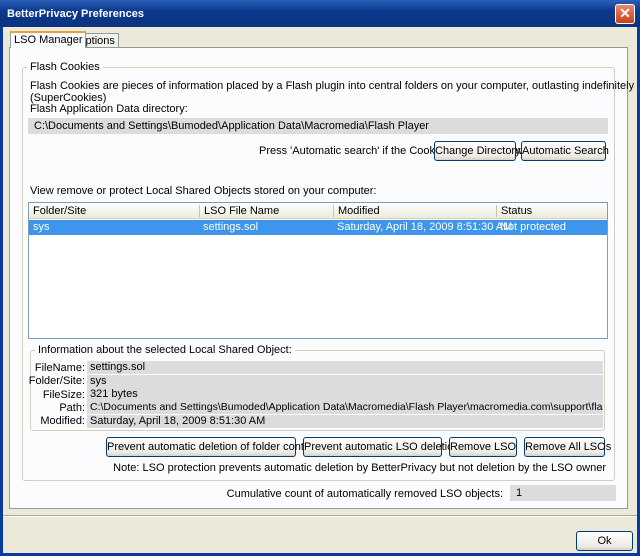  What do you see at coordinates (533, 227) in the screenshot?
I see `cell-status: Not protected` at bounding box center [533, 227].